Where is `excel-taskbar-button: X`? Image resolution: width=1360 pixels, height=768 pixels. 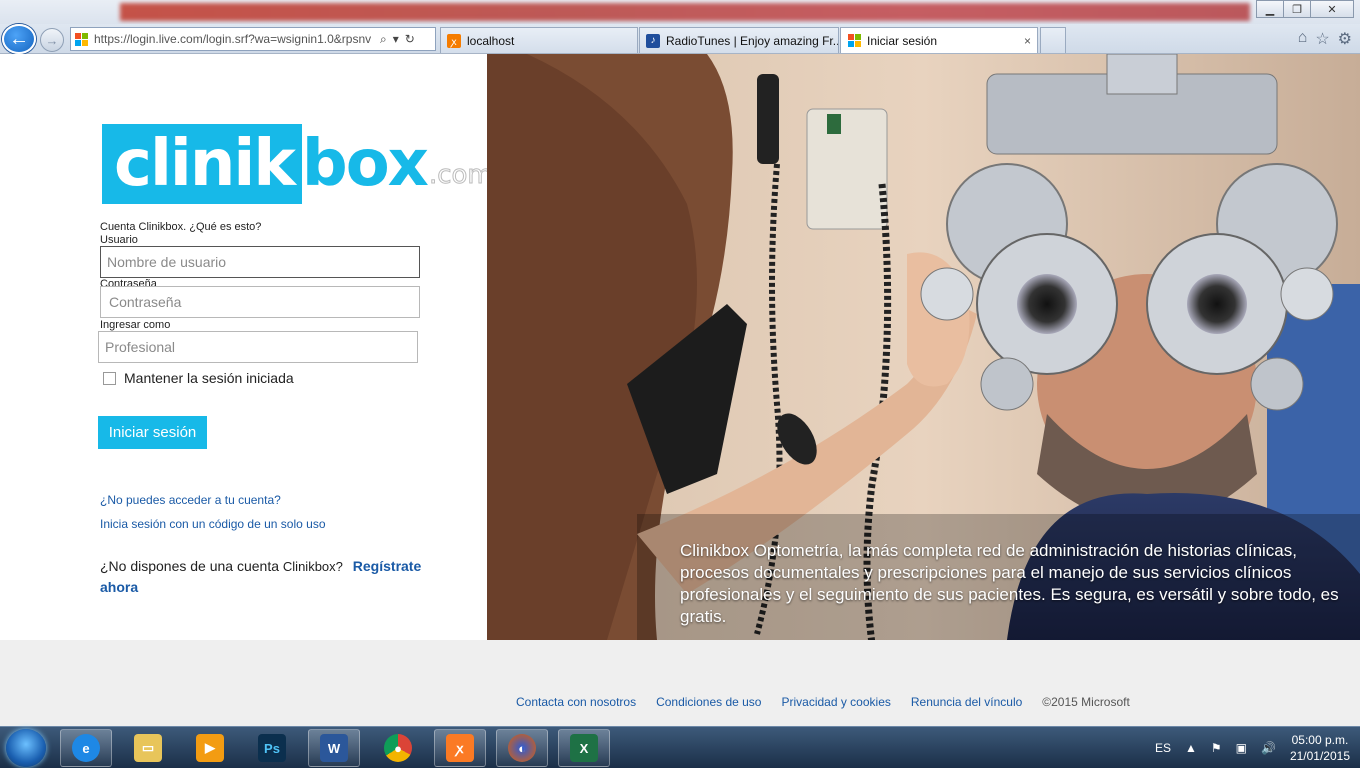
excel-taskbar-button: X is located at coordinates (584, 748).